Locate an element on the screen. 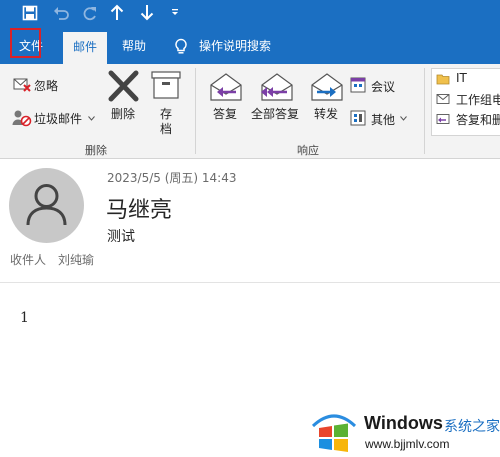  ribbon-tabs: 文件 邮件 帮助 操作说明搜索 is located at coordinates (250, 45).